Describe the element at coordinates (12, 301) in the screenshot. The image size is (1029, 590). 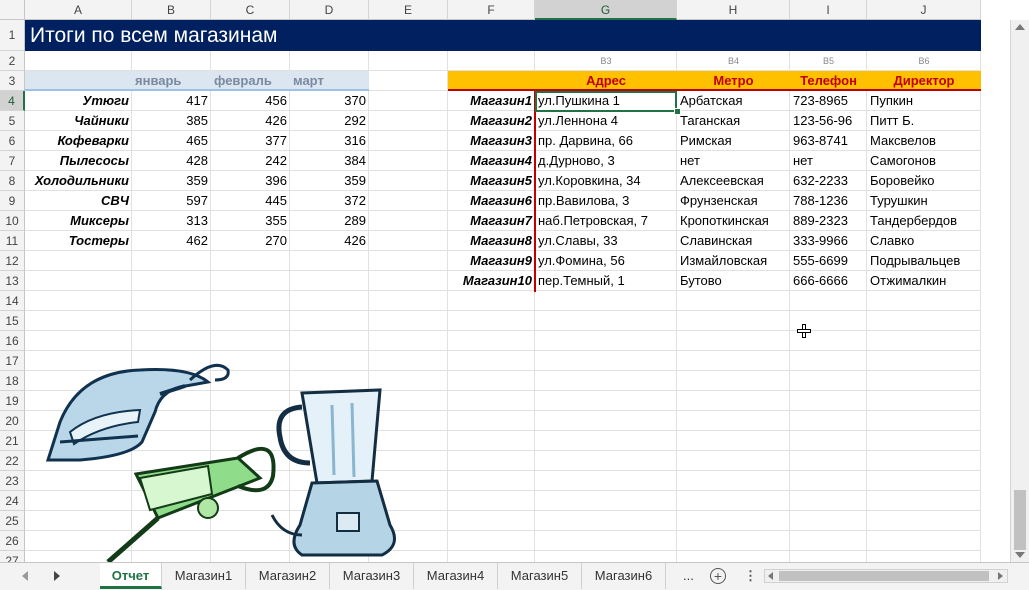
I see `row-header-14: 14` at that location.